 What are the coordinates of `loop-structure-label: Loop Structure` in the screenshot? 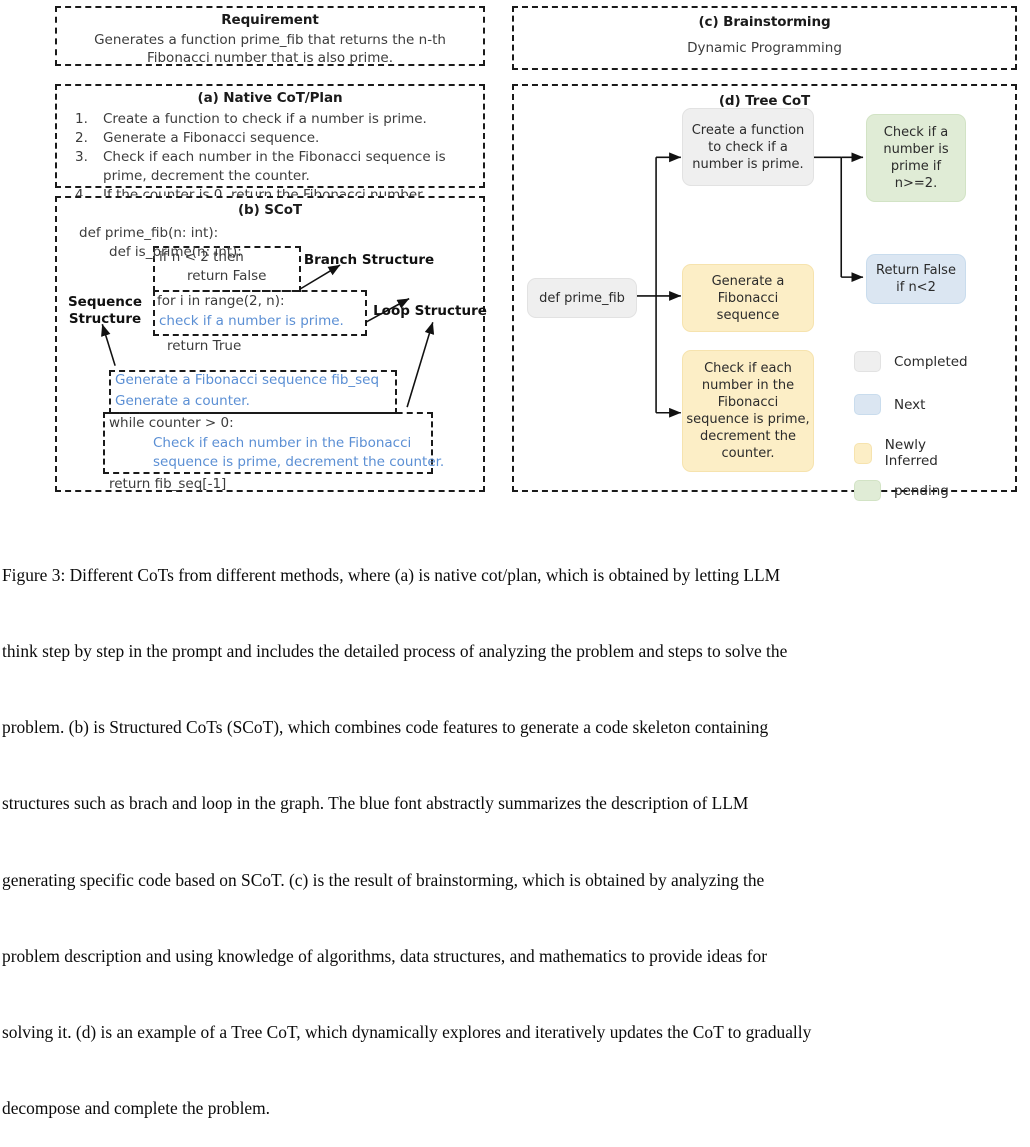 It's located at (430, 311).